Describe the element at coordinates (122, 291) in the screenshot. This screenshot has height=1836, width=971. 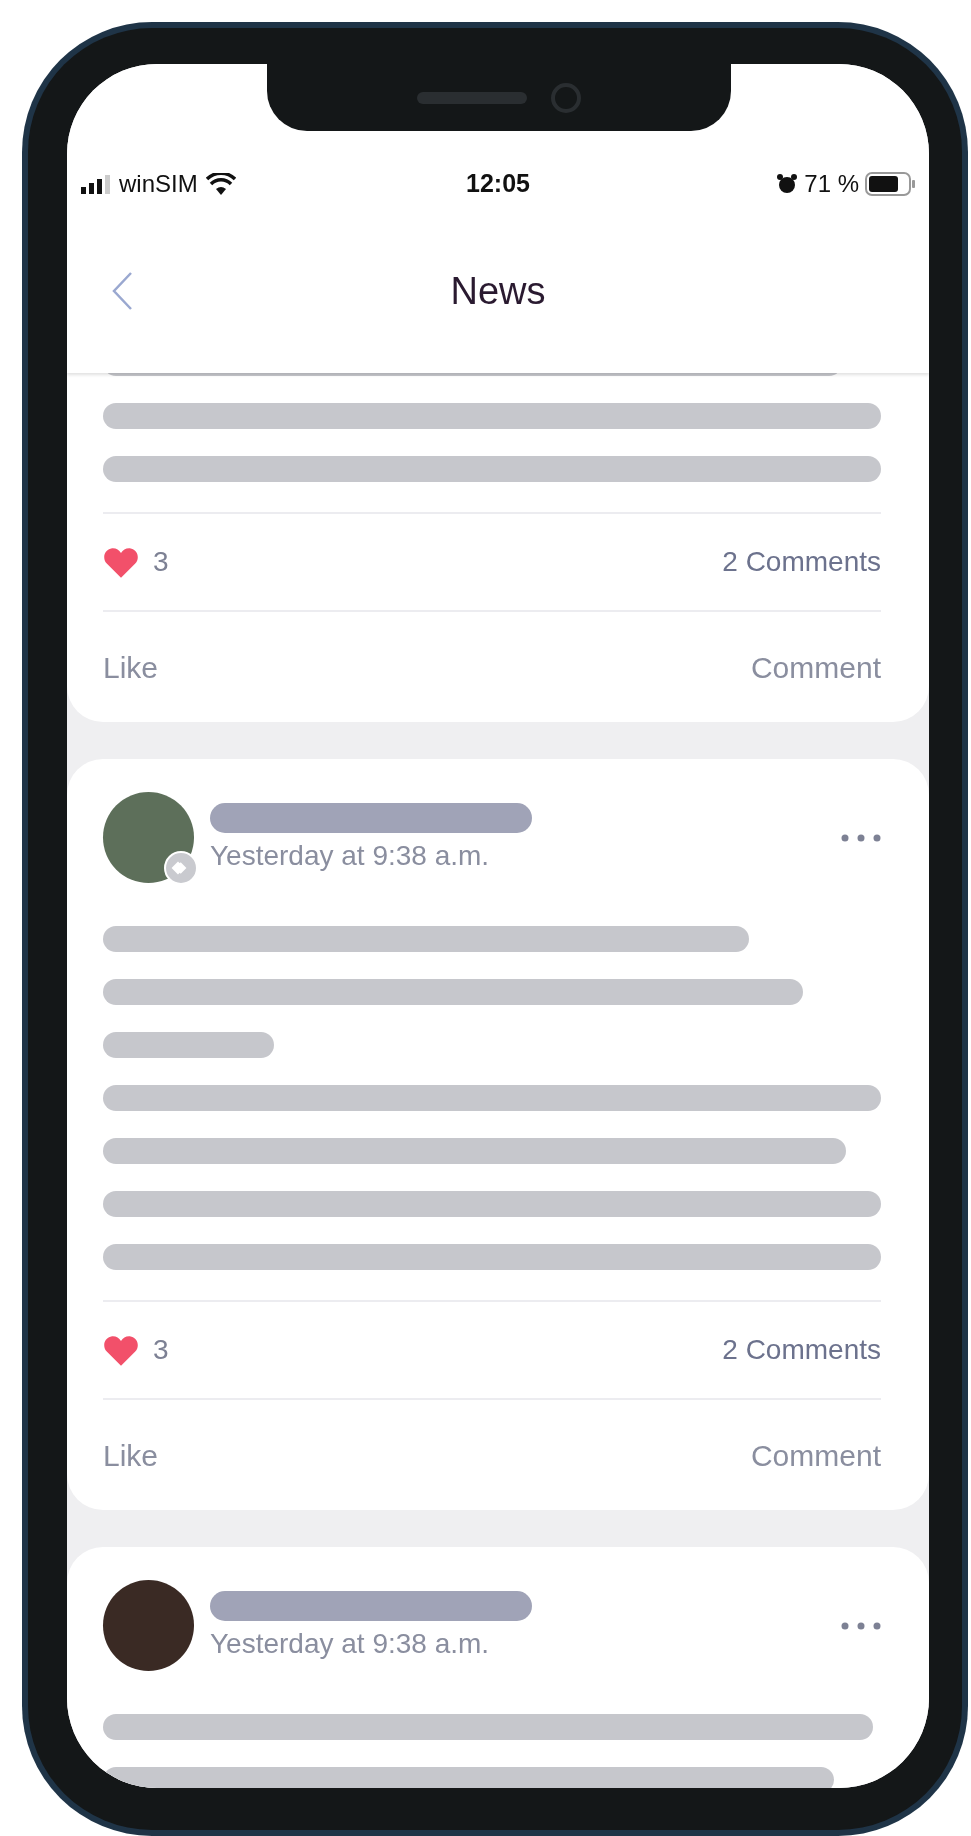
I see `back-icon` at that location.